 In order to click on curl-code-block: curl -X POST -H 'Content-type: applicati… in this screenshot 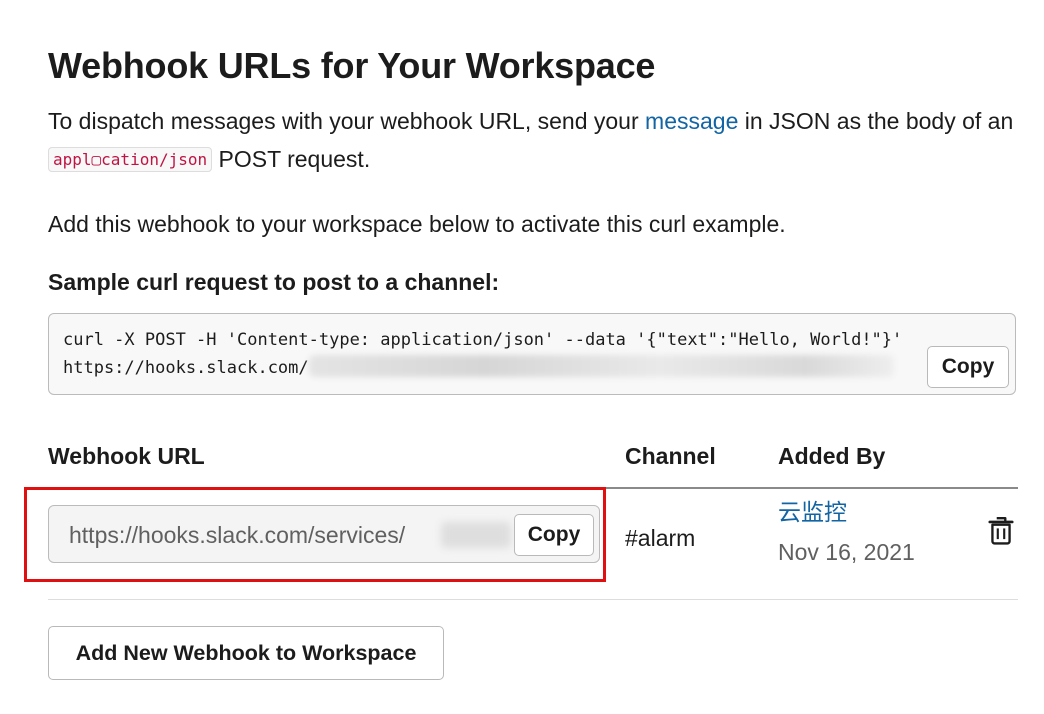, I will do `click(532, 354)`.